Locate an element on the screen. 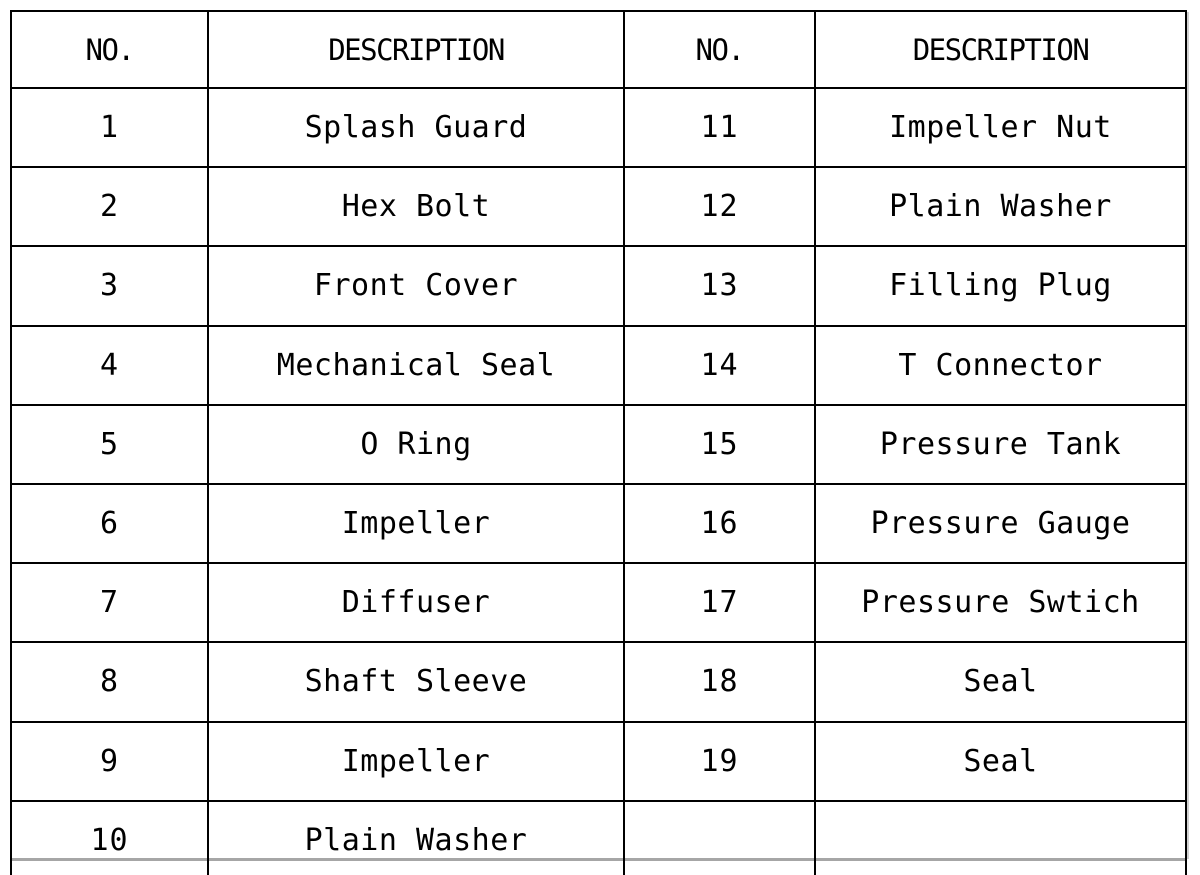 Image resolution: width=1200 pixels, height=875 pixels. cell-no-left: 2 is located at coordinates (109, 207).